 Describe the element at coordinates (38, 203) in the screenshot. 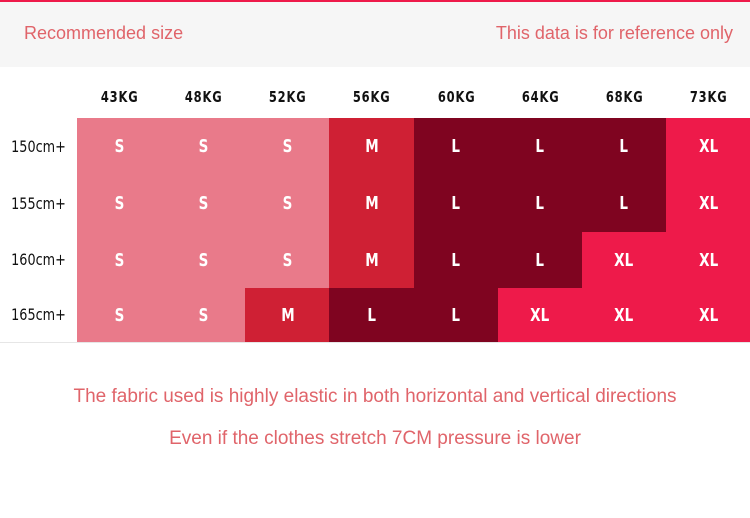

I see `height-header: 155cm+` at that location.